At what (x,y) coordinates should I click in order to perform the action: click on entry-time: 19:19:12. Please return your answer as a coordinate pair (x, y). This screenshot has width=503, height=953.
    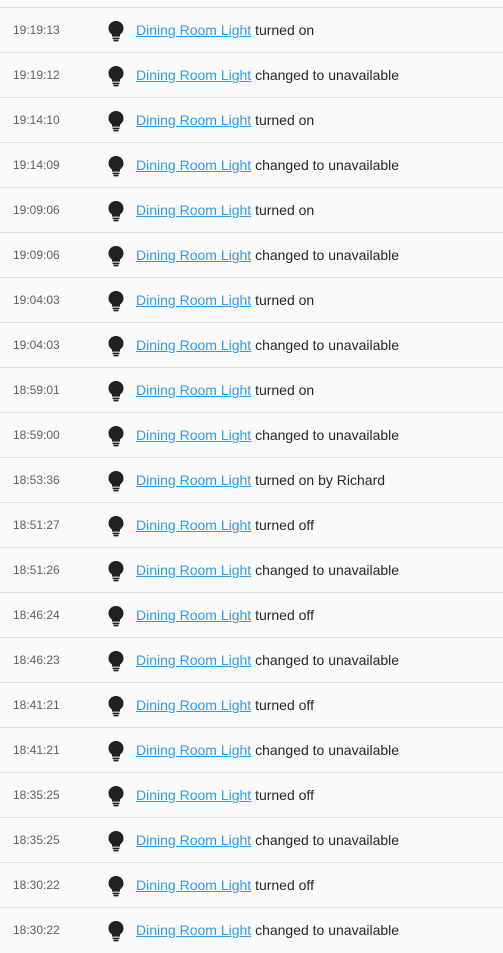
    Looking at the image, I should click on (36, 75).